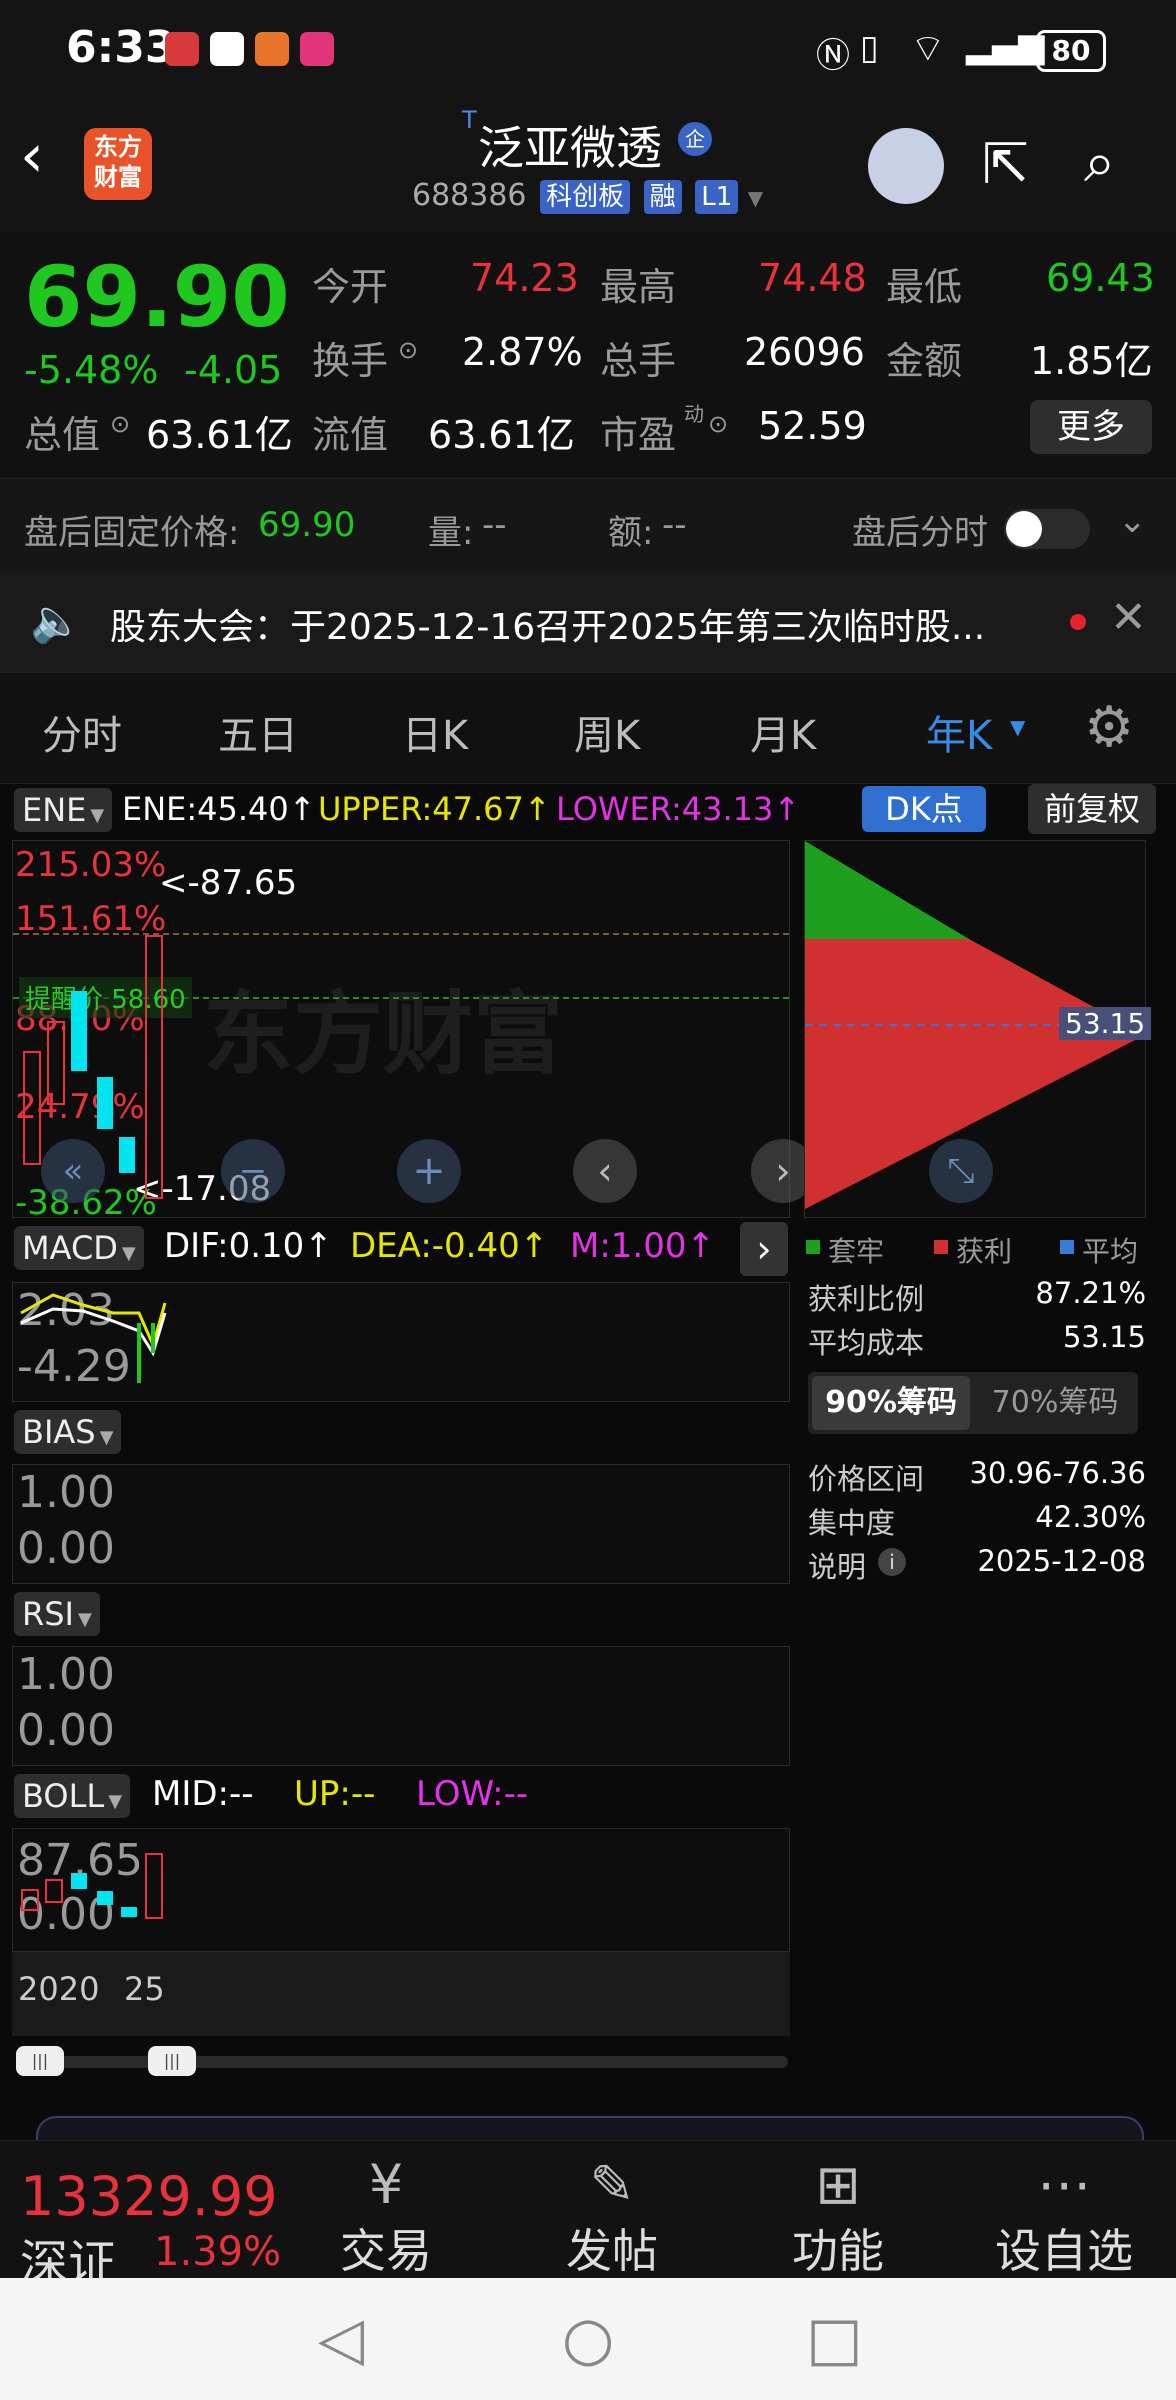 The width and height of the screenshot is (1176, 2400). What do you see at coordinates (906, 166) in the screenshot?
I see `assistant-avatar` at bounding box center [906, 166].